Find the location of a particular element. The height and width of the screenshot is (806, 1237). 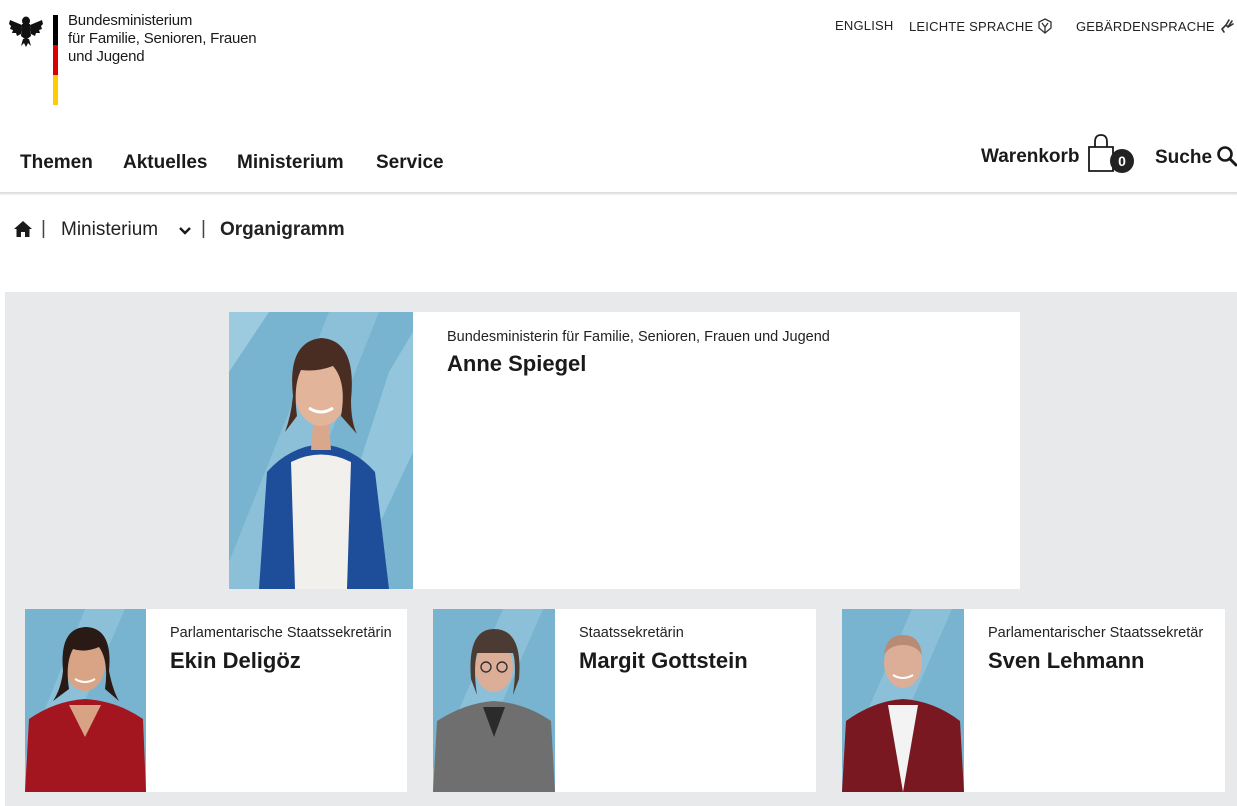

cart-count-badge: 0 is located at coordinates (1122, 161).